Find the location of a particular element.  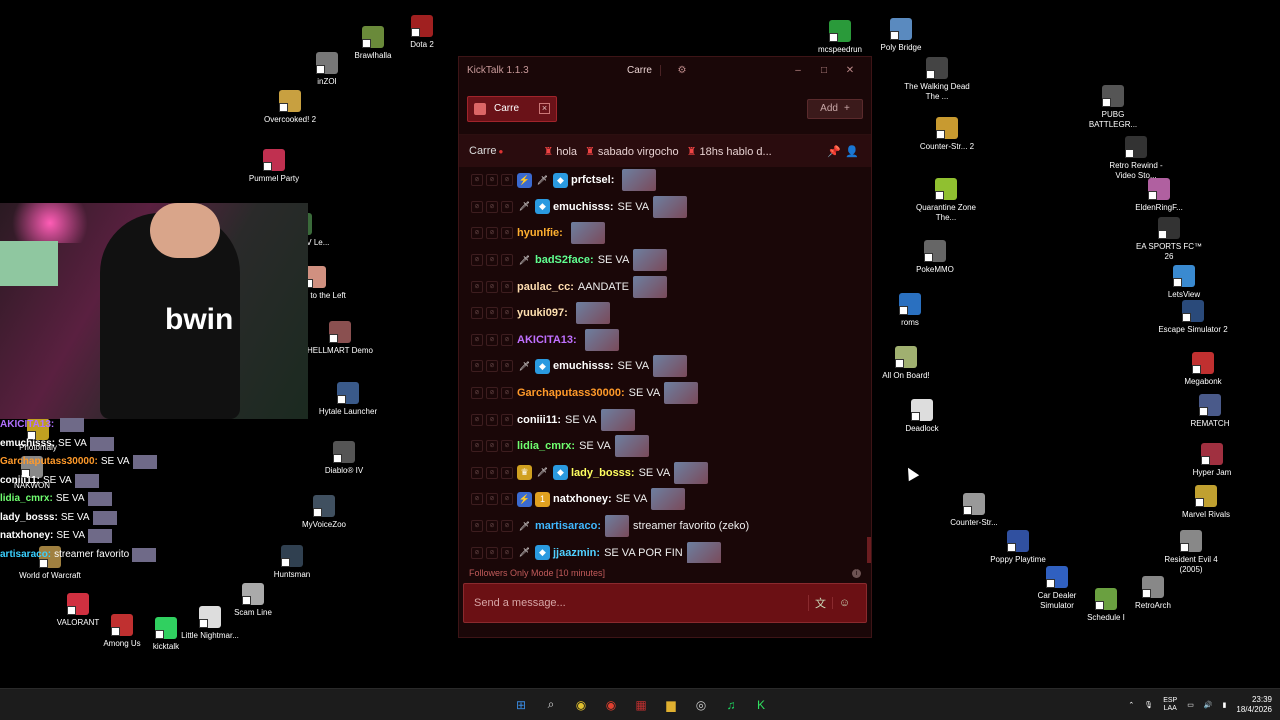

desktop-icon: EA SPORTS FC™ 26 is located at coordinates (1169, 239).